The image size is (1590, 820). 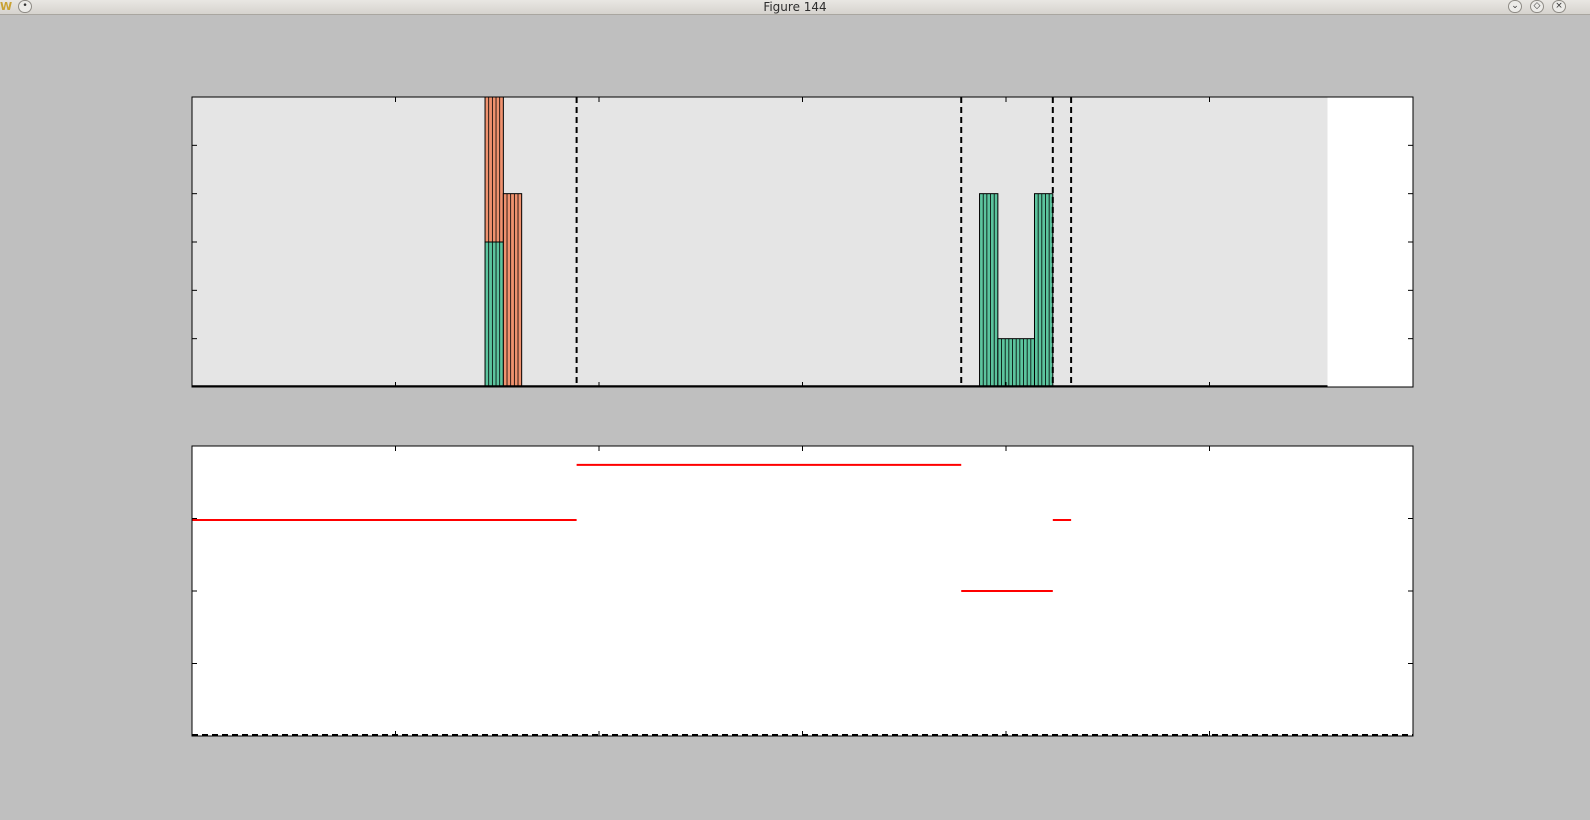 I want to click on window-title: Figure 144, so click(x=795, y=7).